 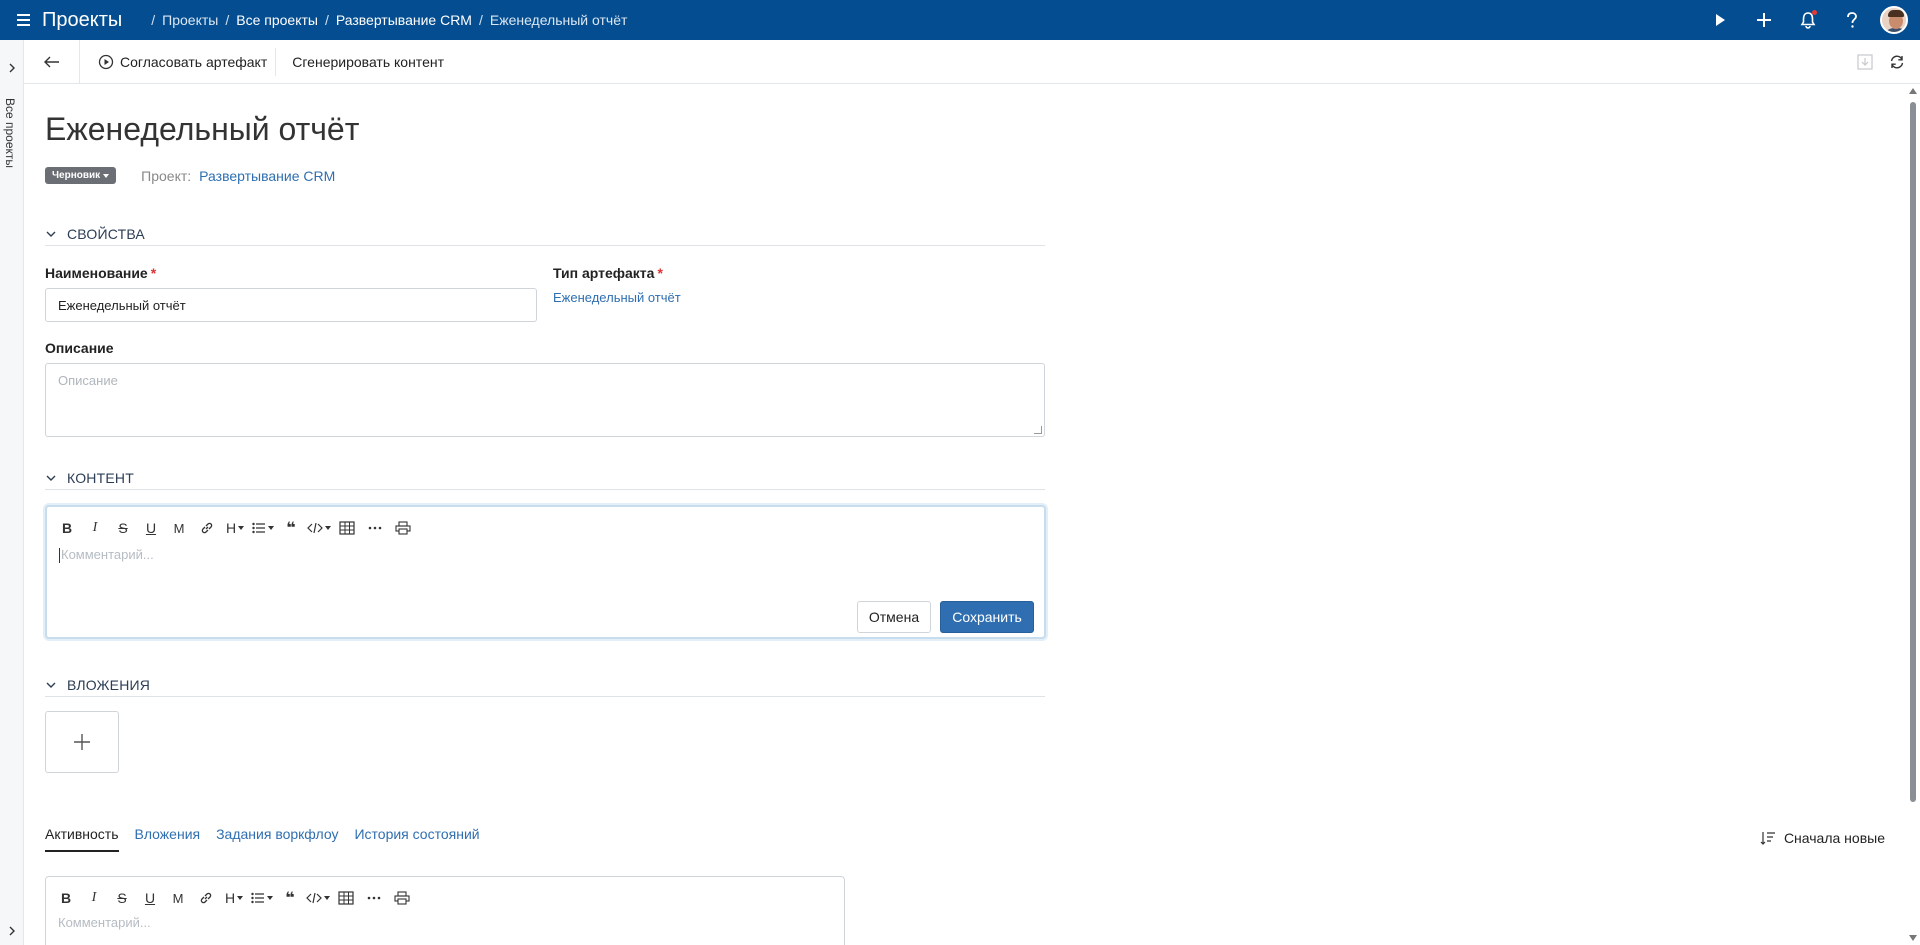 I want to click on project-label: Проект:, so click(x=166, y=175).